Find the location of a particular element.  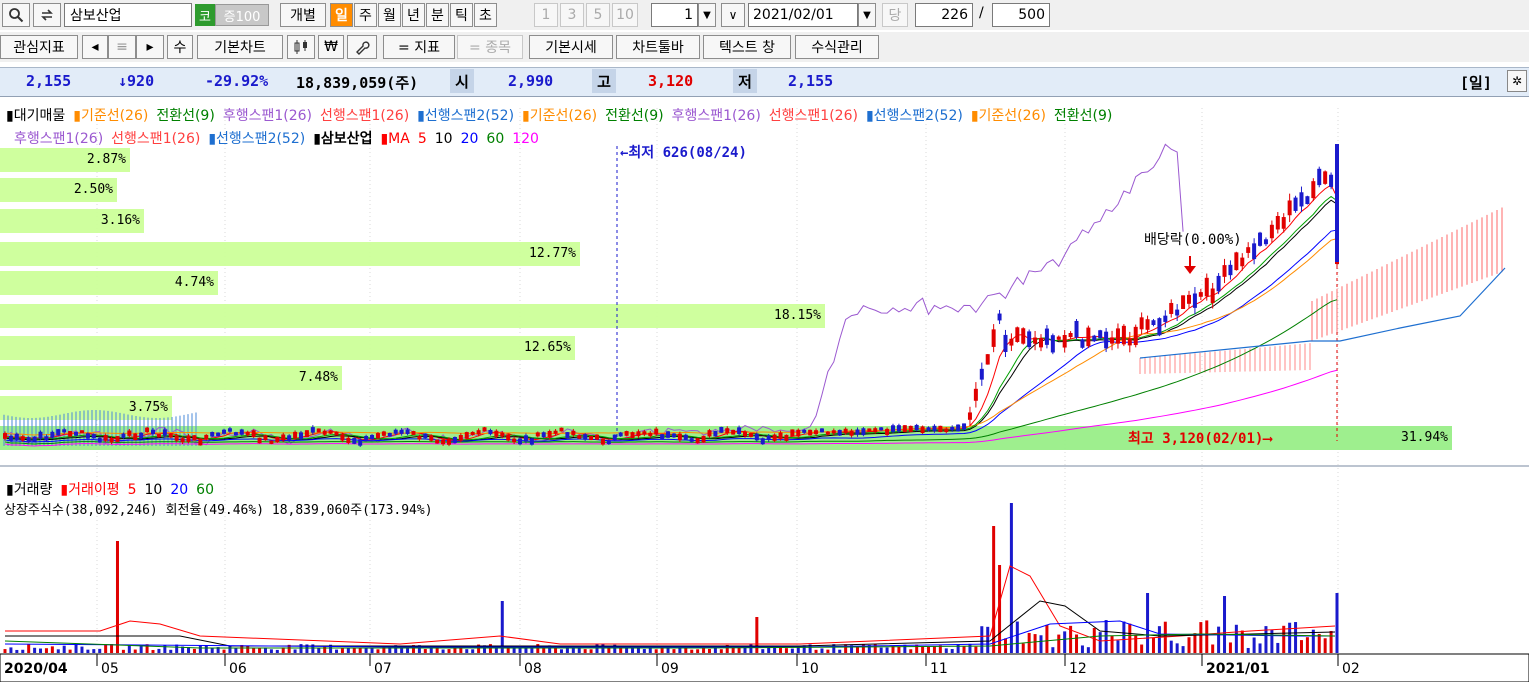

legend-row2-item-2: ▮선행스팬2(52) is located at coordinates (256, 139).